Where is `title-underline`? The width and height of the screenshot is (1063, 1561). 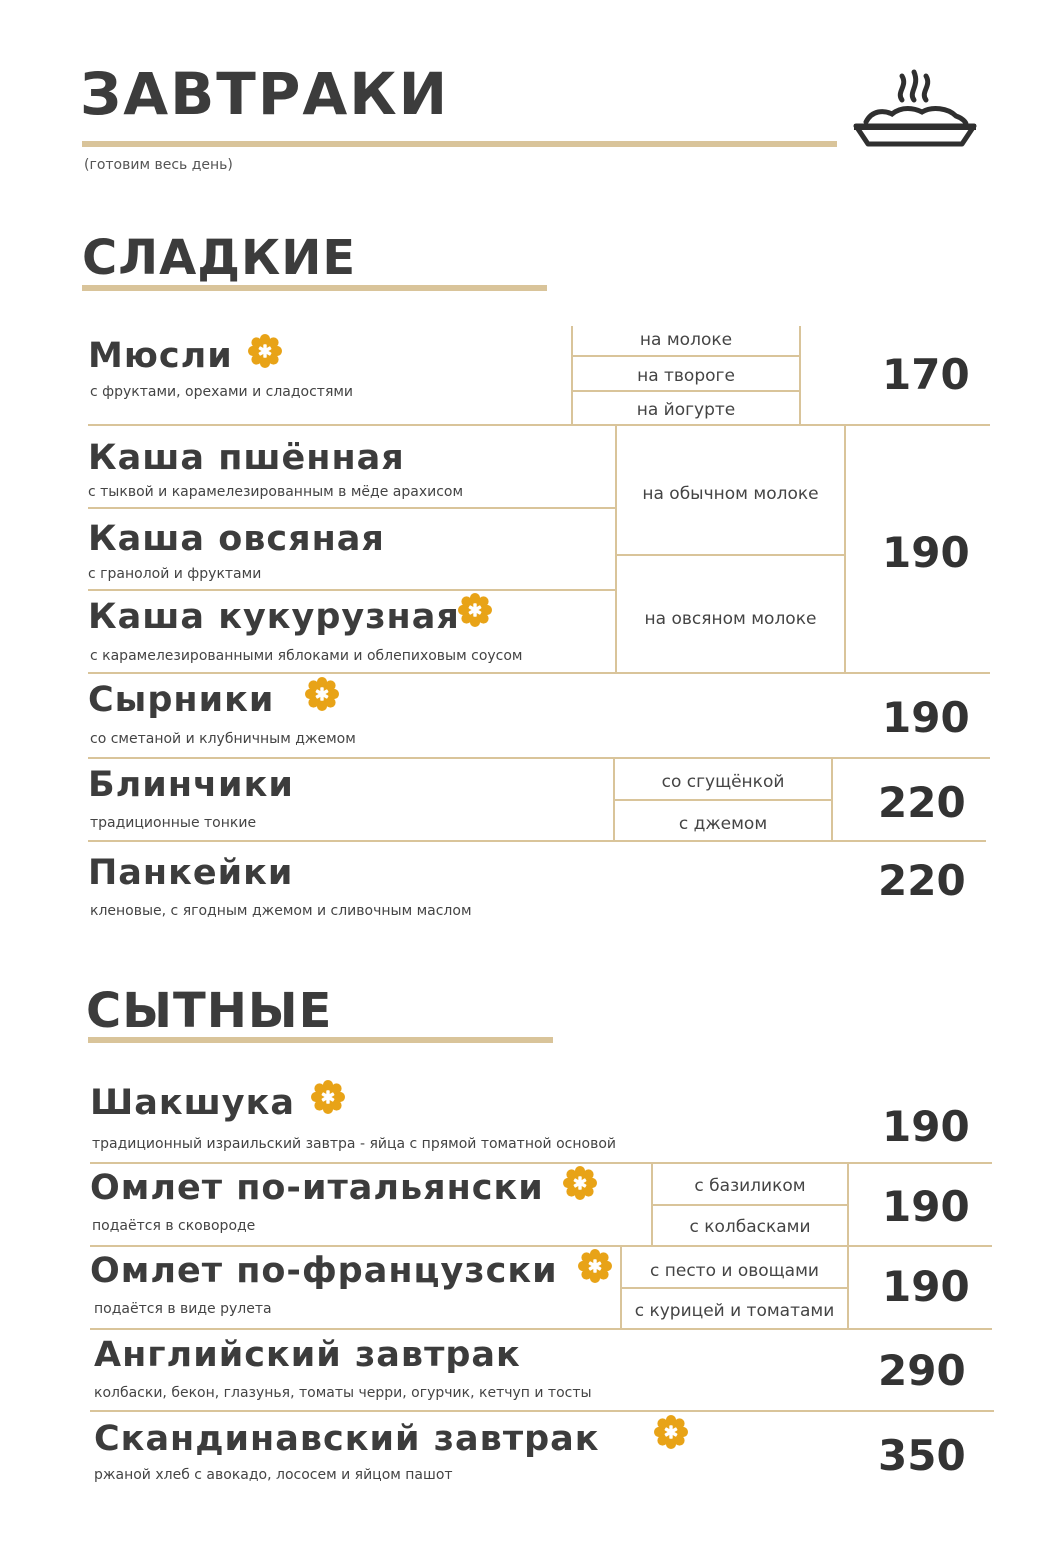
title-underline is located at coordinates (459, 144).